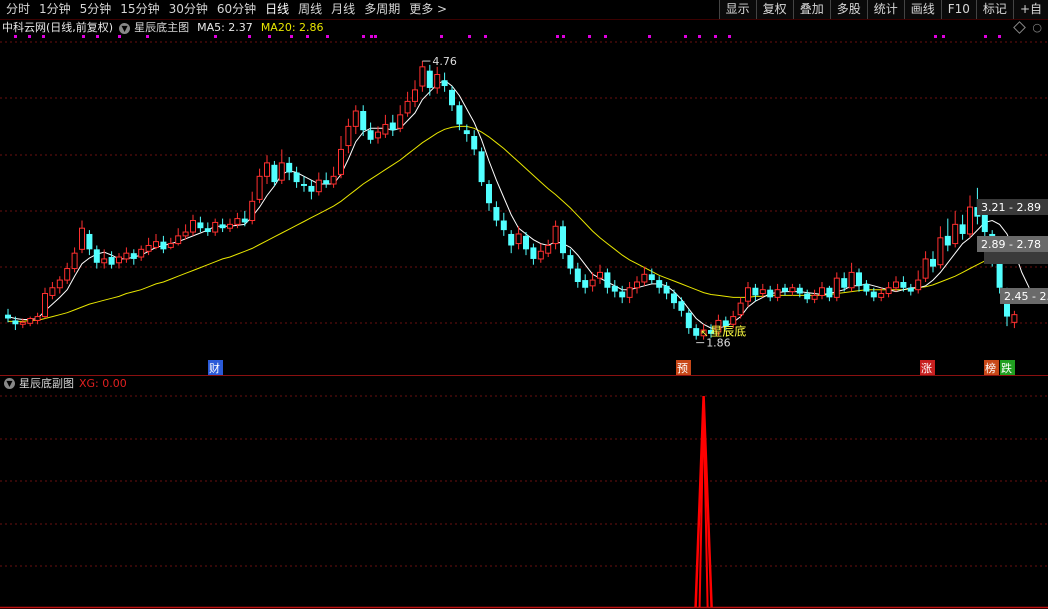  What do you see at coordinates (704, 334) in the screenshot?
I see `signal-arrow: ↖` at bounding box center [704, 334].